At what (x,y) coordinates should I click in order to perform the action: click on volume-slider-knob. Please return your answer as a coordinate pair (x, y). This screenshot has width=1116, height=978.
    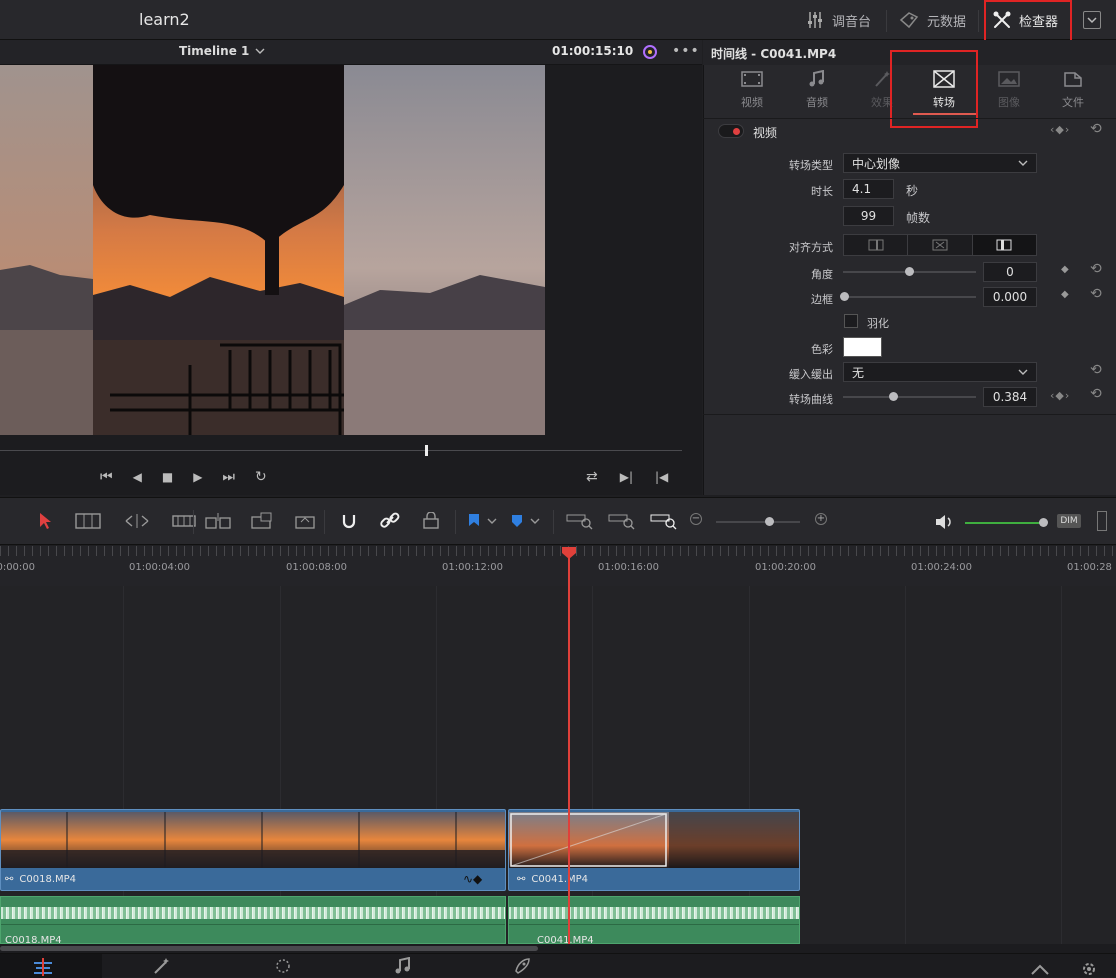
    Looking at the image, I should click on (1043, 522).